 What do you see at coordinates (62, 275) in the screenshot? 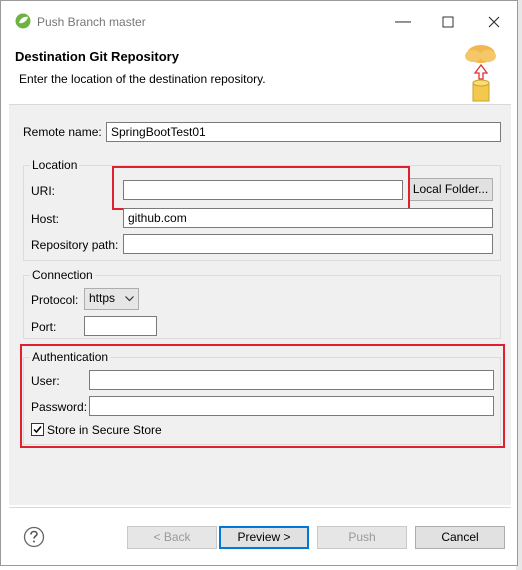
I see `connection-legend: Connection` at bounding box center [62, 275].